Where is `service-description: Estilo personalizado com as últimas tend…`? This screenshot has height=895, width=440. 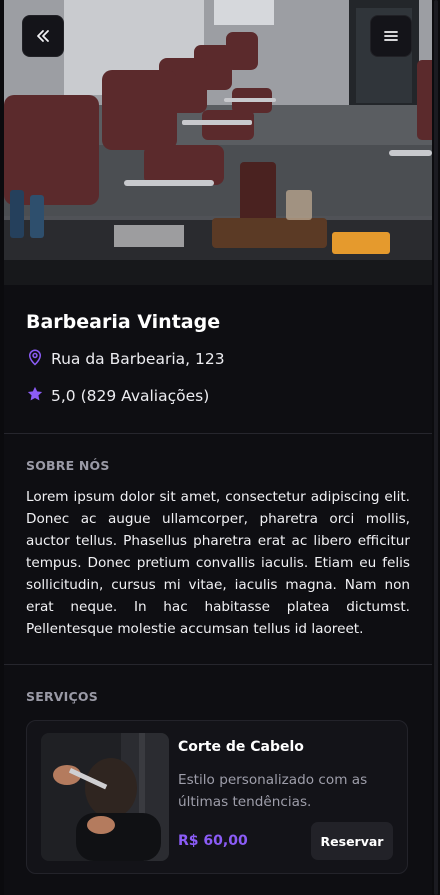
service-description: Estilo personalizado com as últimas tend… is located at coordinates (273, 791).